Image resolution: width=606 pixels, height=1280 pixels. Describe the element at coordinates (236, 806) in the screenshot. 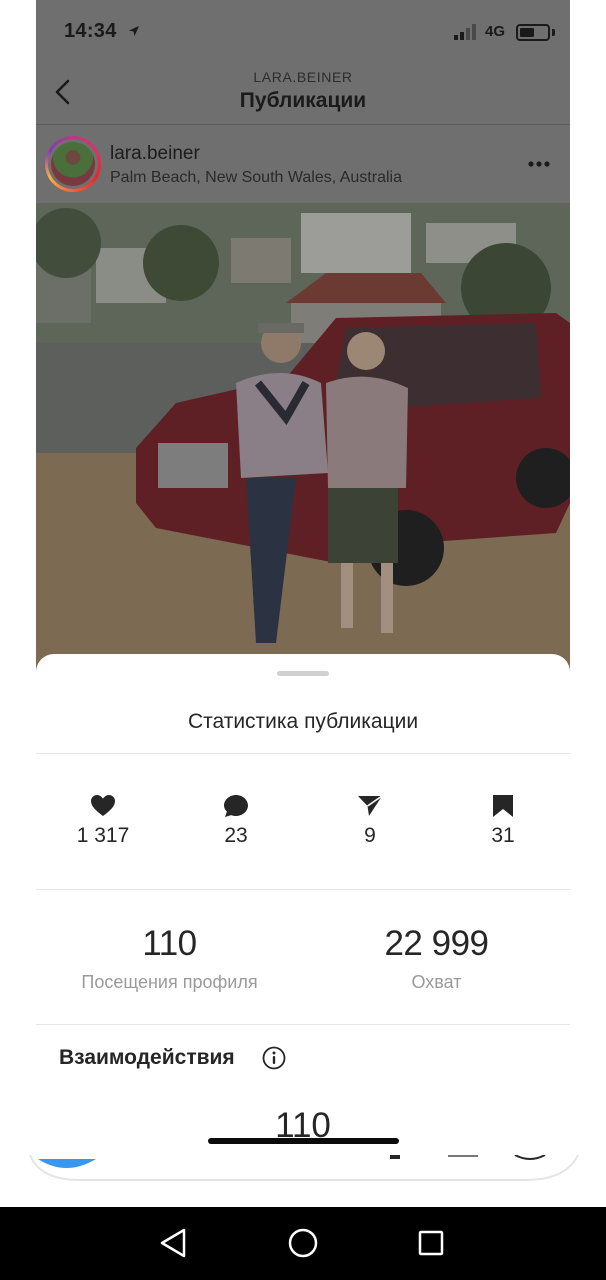

I see `comment-icon` at that location.